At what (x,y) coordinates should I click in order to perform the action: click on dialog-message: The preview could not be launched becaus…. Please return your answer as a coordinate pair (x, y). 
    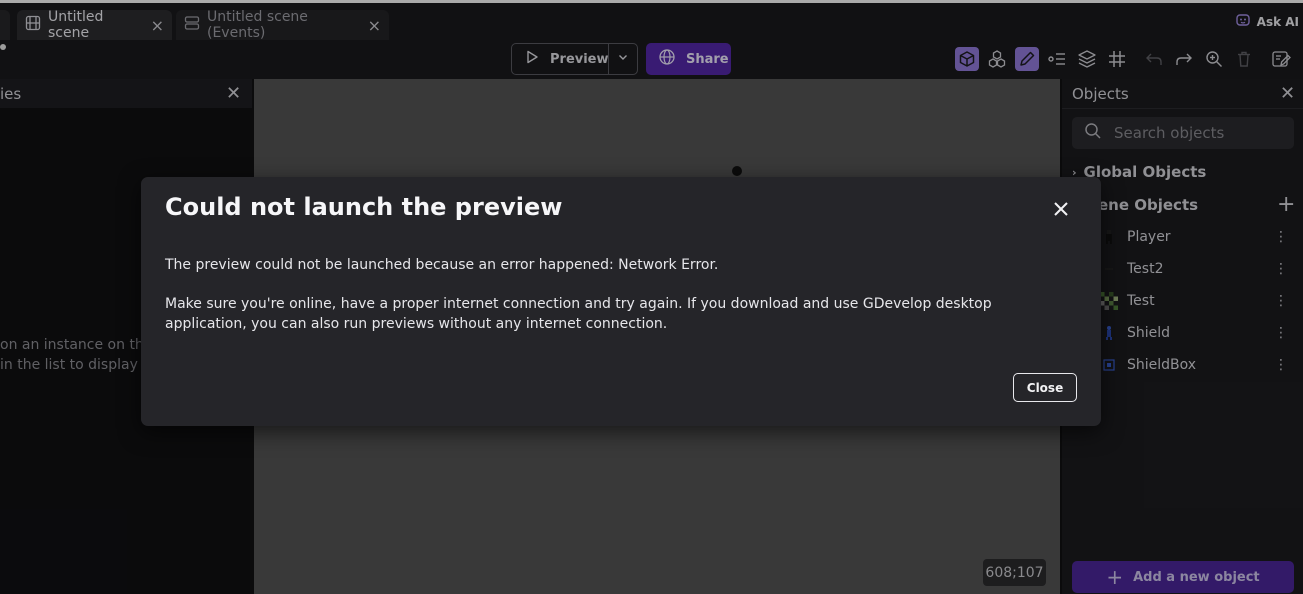
    Looking at the image, I should click on (442, 265).